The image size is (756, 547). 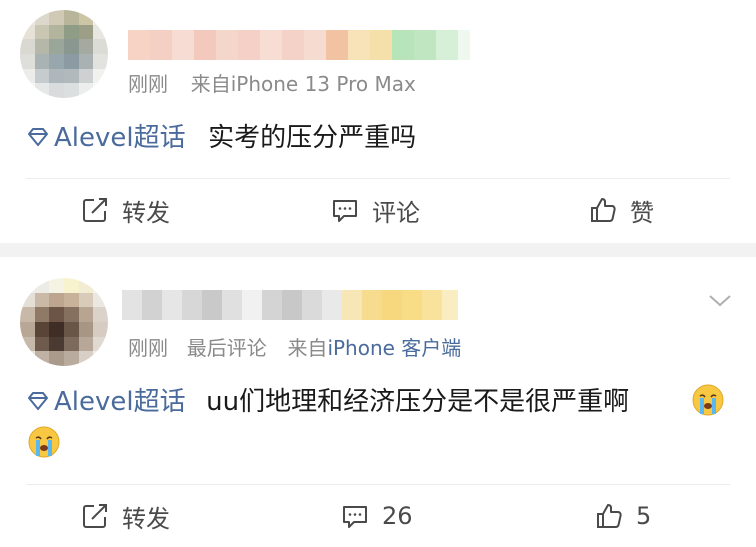 I want to click on post-source: 来自iPhone 13 Pro Max, so click(x=303, y=84).